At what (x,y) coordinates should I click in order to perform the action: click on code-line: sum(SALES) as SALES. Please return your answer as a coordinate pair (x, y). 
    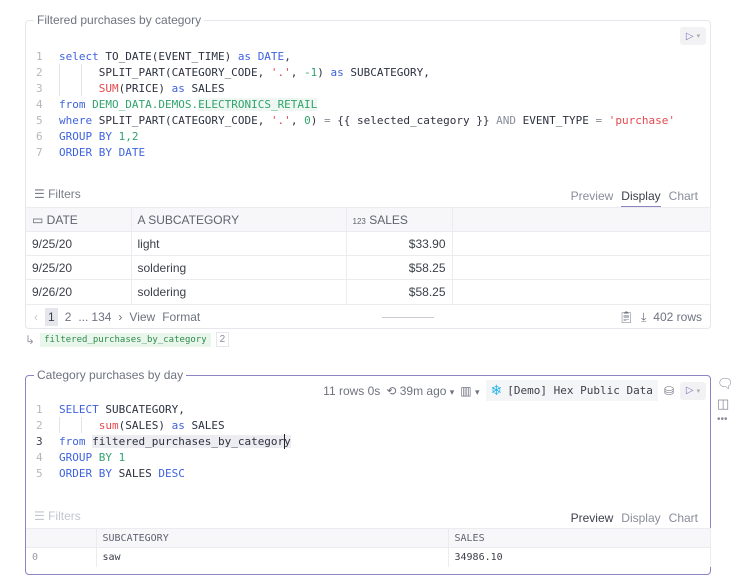
    Looking at the image, I should click on (142, 425).